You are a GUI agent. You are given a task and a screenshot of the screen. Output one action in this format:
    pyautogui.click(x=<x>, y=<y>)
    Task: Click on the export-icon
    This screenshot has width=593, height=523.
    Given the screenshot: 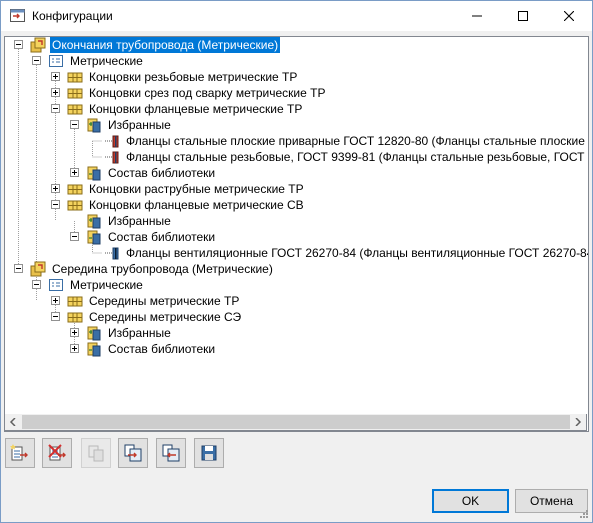 What is the action you would take?
    pyautogui.click(x=171, y=453)
    